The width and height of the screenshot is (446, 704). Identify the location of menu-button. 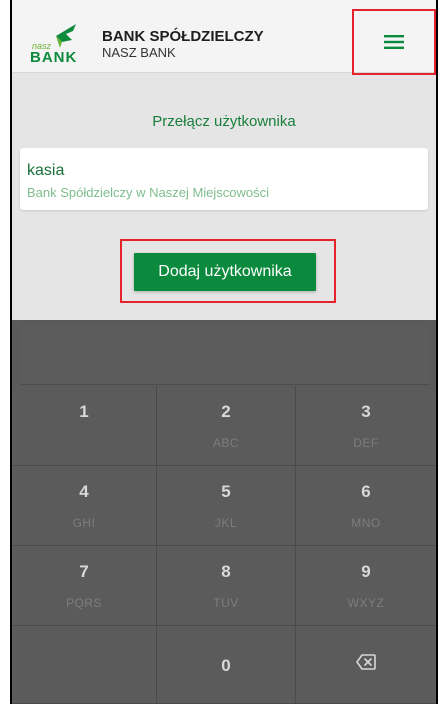
(394, 42).